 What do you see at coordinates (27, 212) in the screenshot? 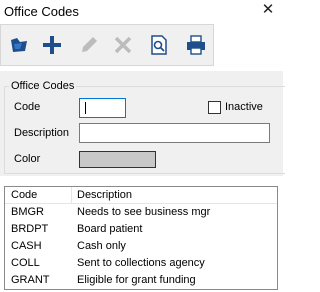
I see `row-code: BMGR` at bounding box center [27, 212].